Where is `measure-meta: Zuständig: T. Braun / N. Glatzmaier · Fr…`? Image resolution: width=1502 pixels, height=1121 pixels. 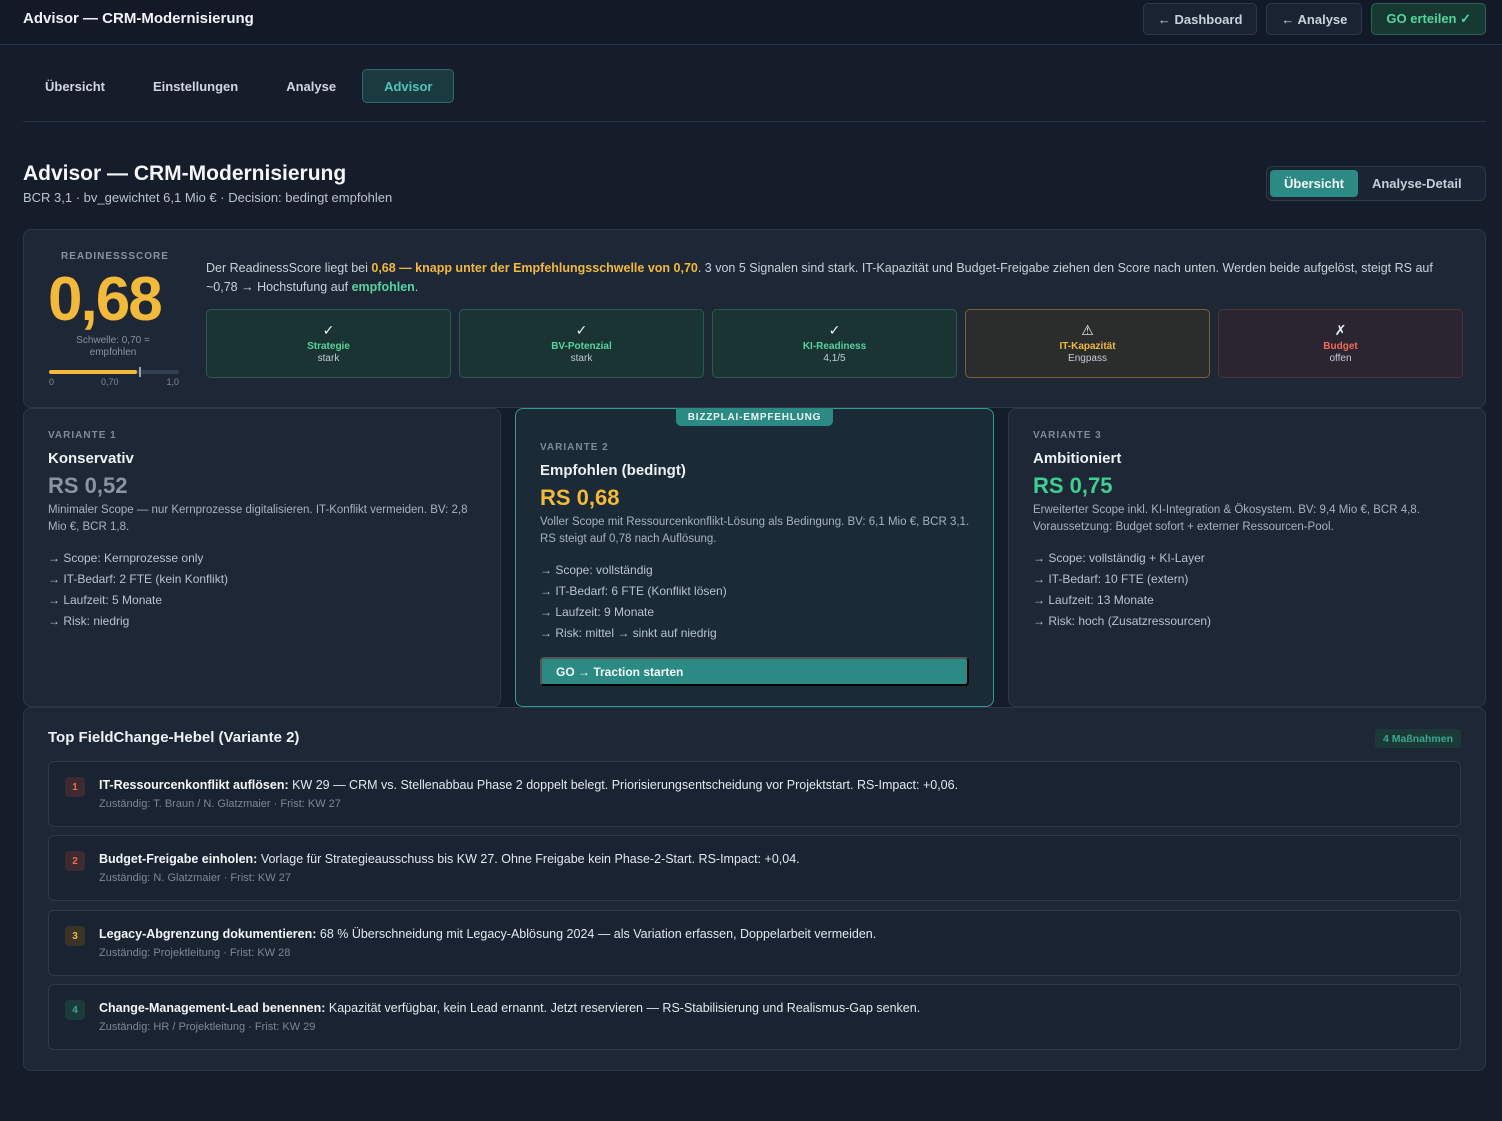
measure-meta: Zuständig: T. Braun / N. Glatzmaier · Fr… is located at coordinates (220, 804).